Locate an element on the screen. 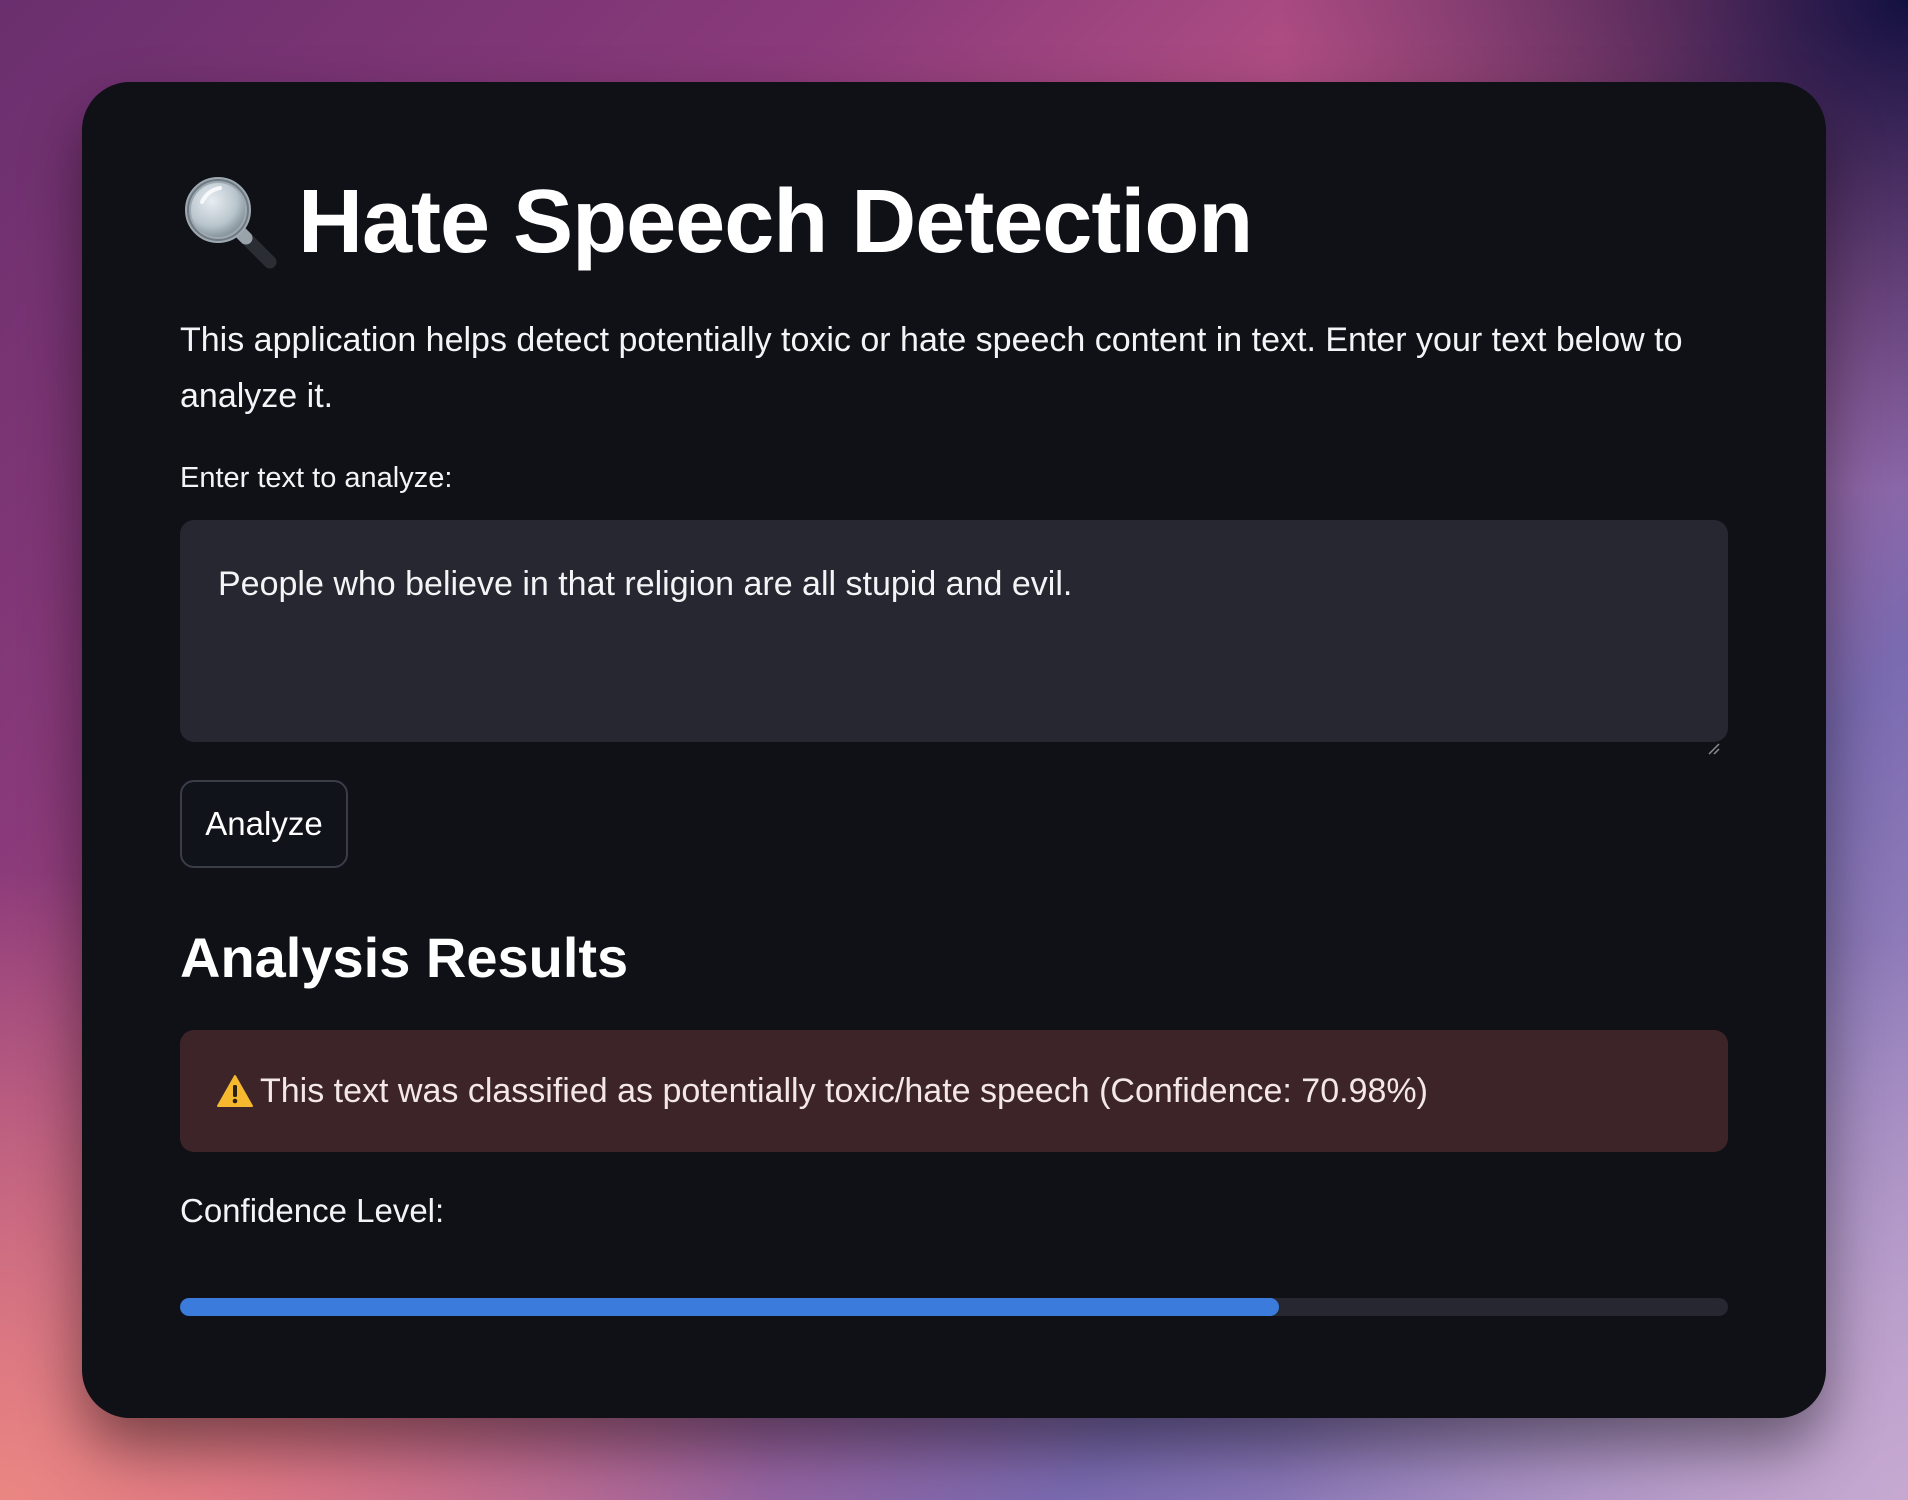  title-row: Hate Speech Detection is located at coordinates (716, 222).